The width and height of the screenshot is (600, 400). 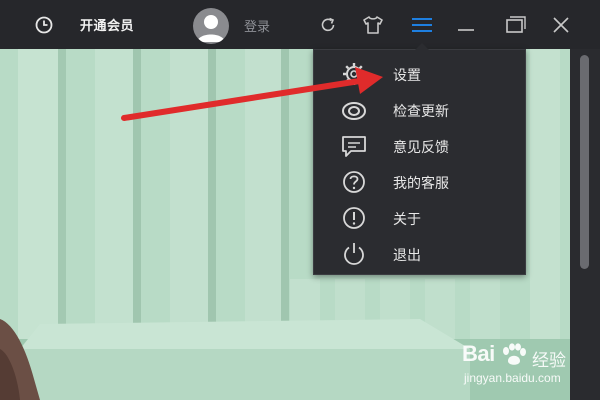 I want to click on watermark-brand-suffix: 经验, so click(x=549, y=361).